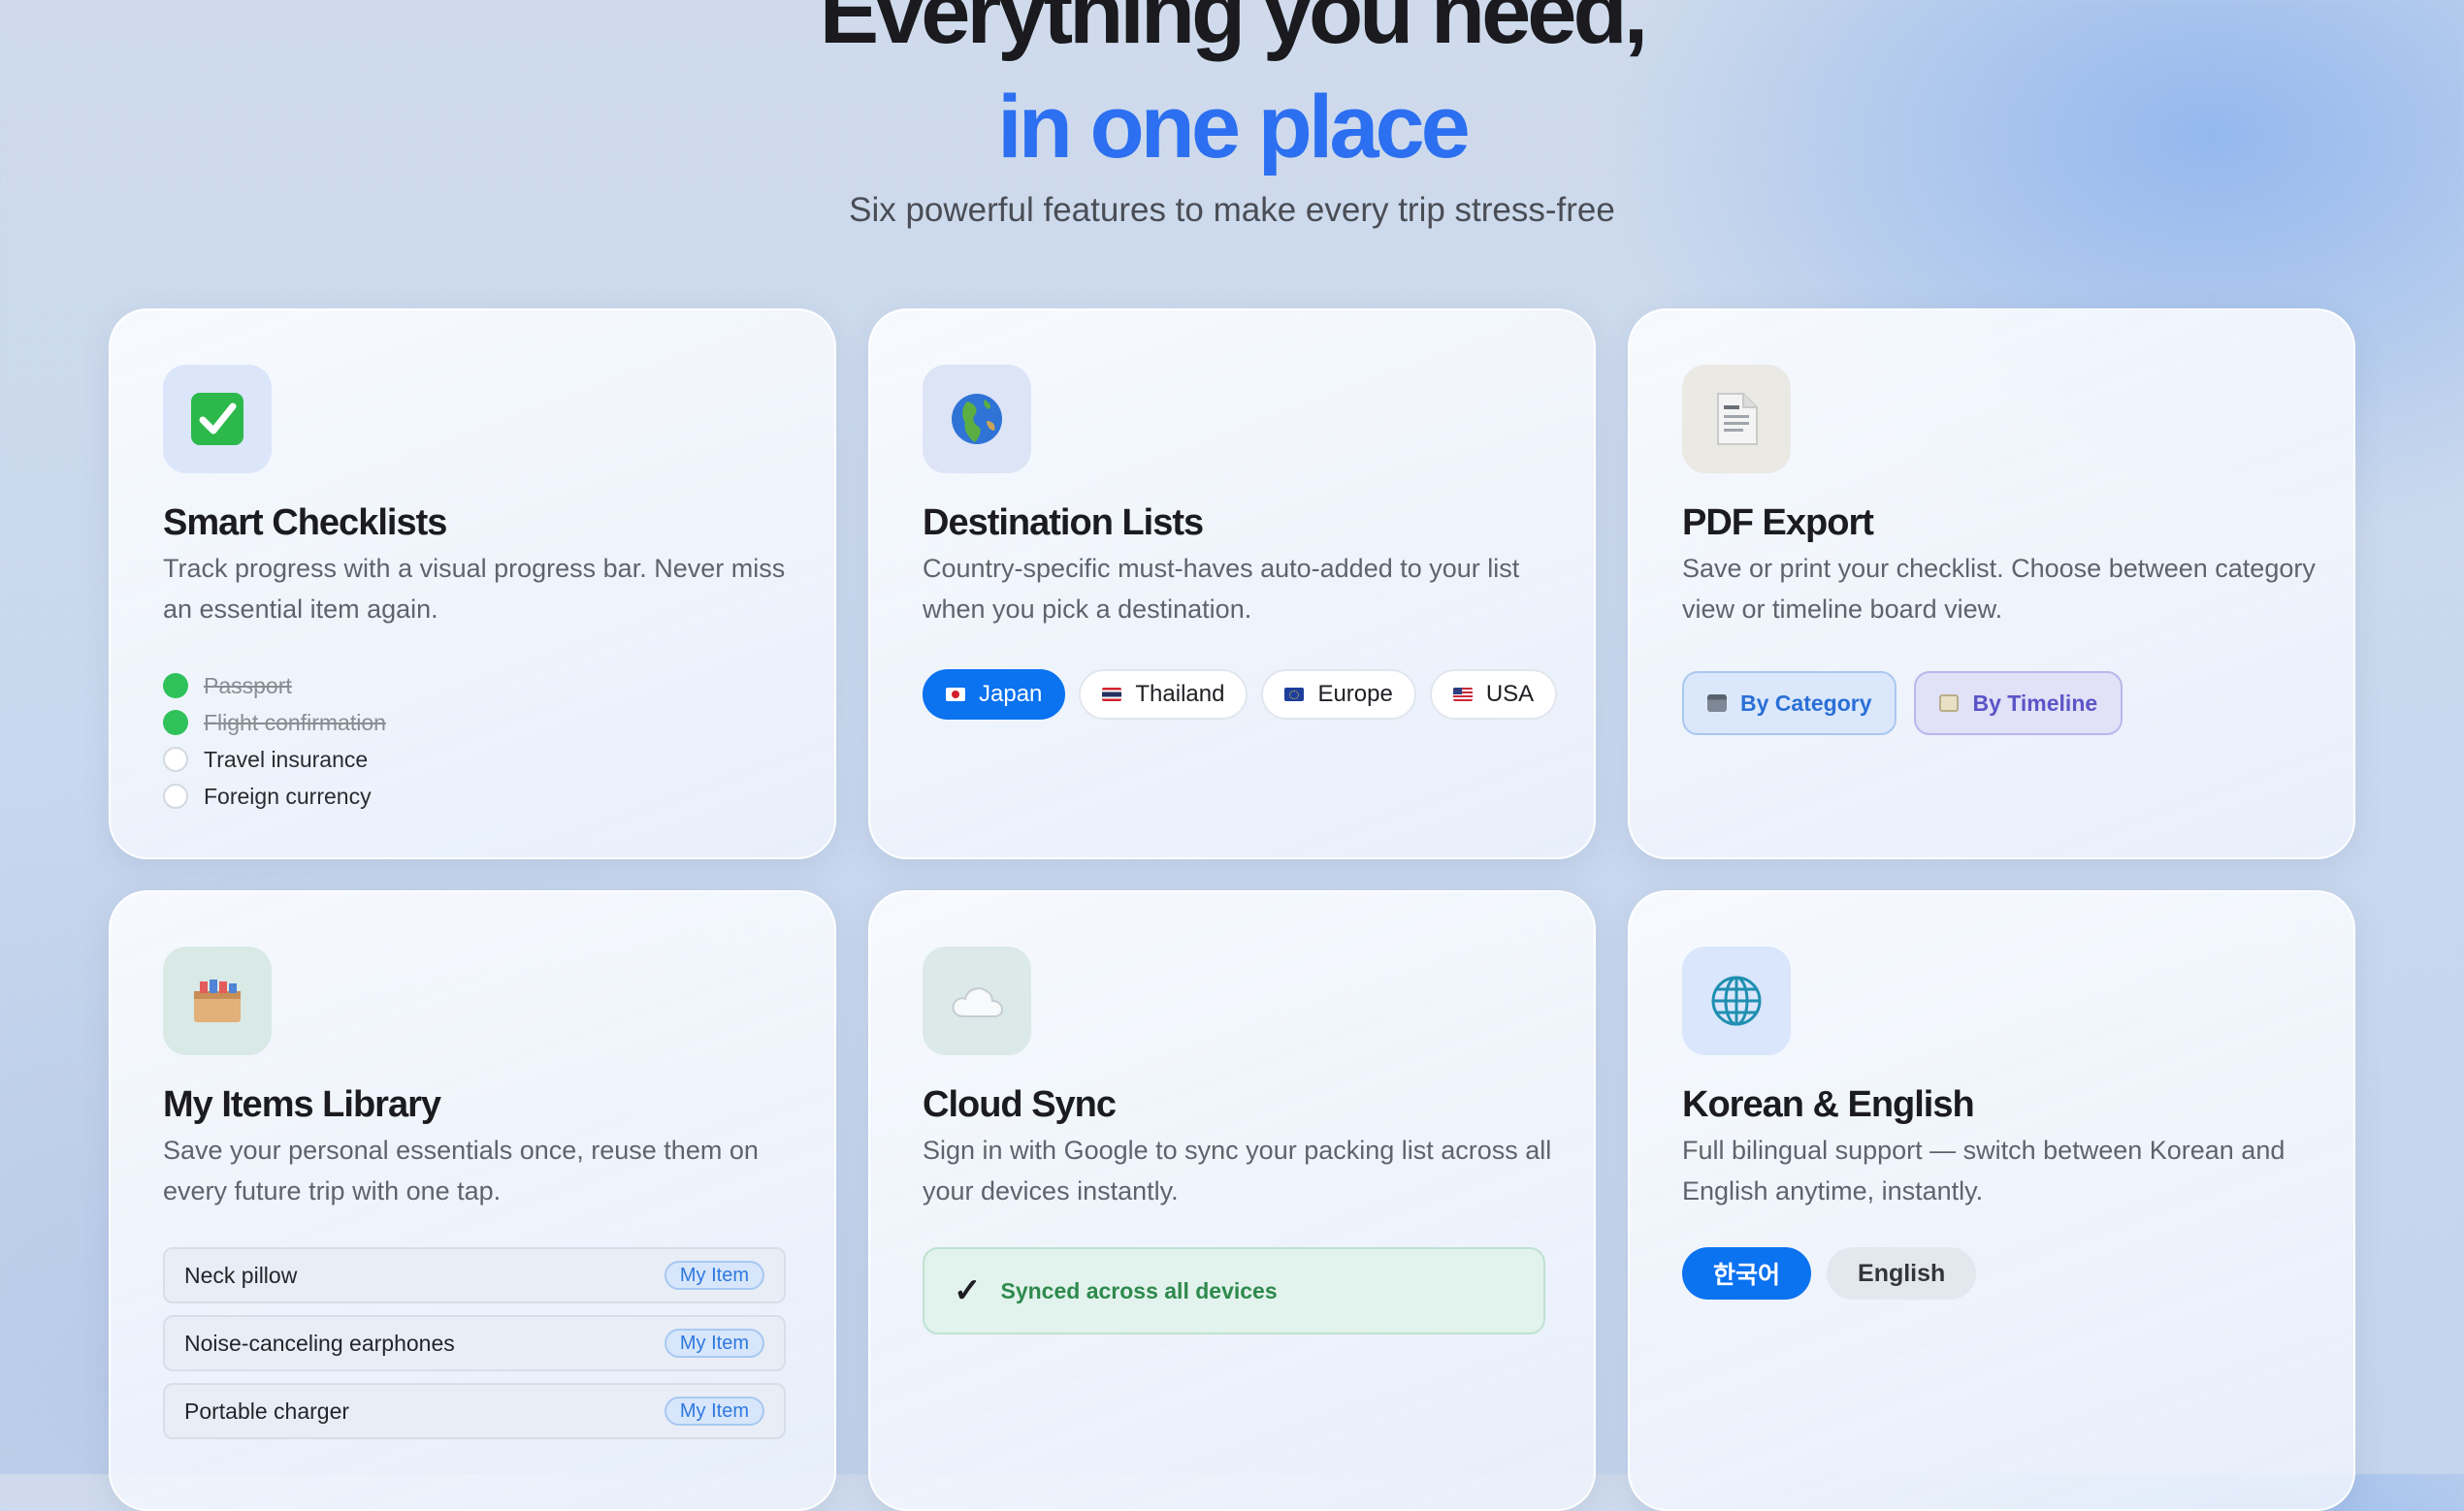 The image size is (2464, 1511). What do you see at coordinates (1510, 694) in the screenshot?
I see `chip-label: USA` at bounding box center [1510, 694].